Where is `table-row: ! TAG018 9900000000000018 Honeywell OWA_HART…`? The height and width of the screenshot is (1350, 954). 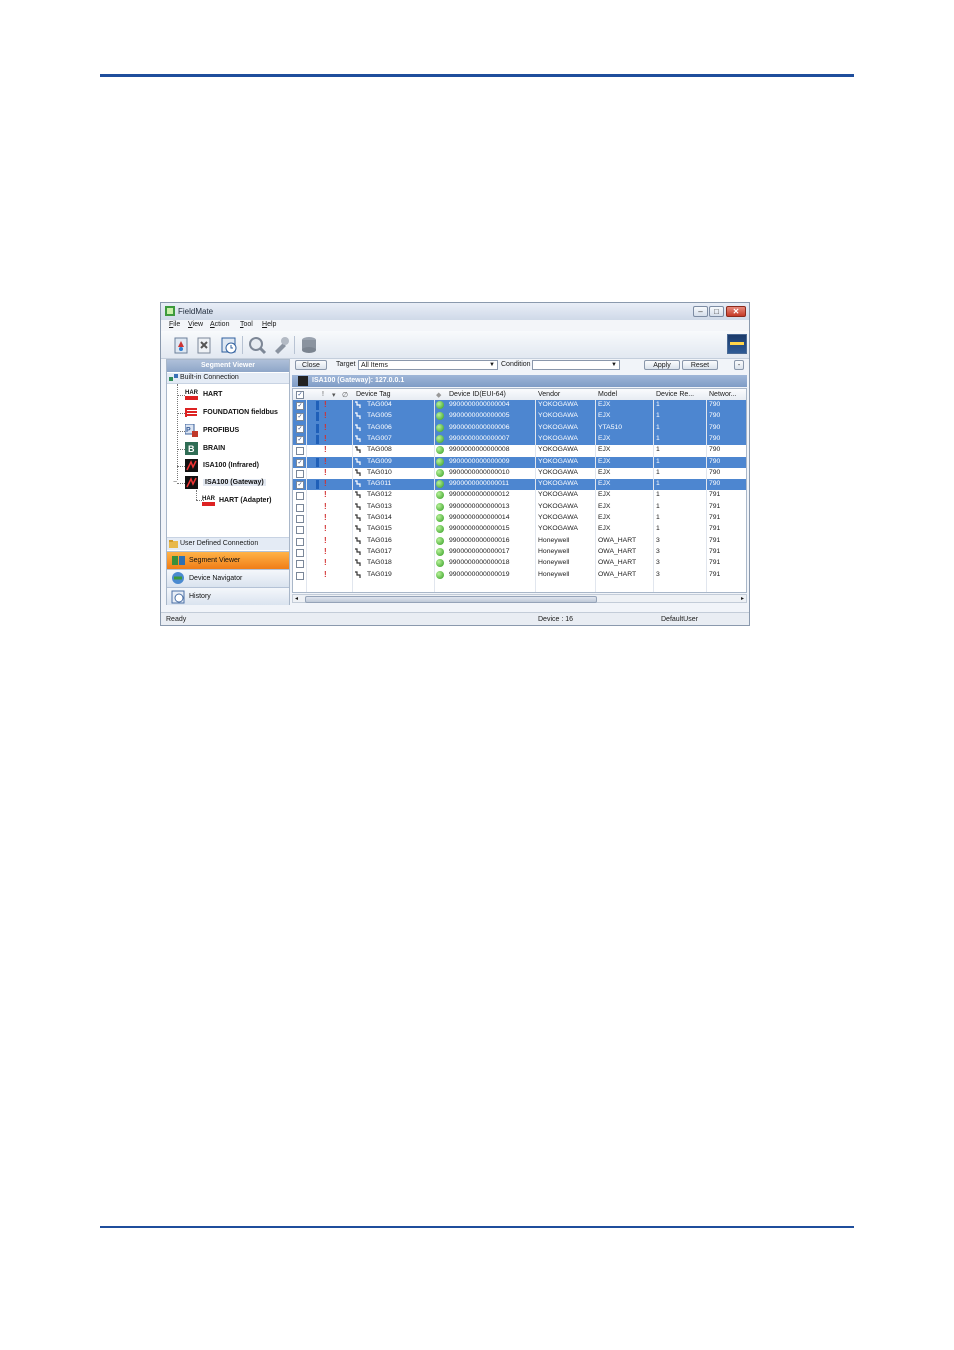
table-row: ! TAG018 9900000000000018 Honeywell OWA_HART… is located at coordinates (519, 563).